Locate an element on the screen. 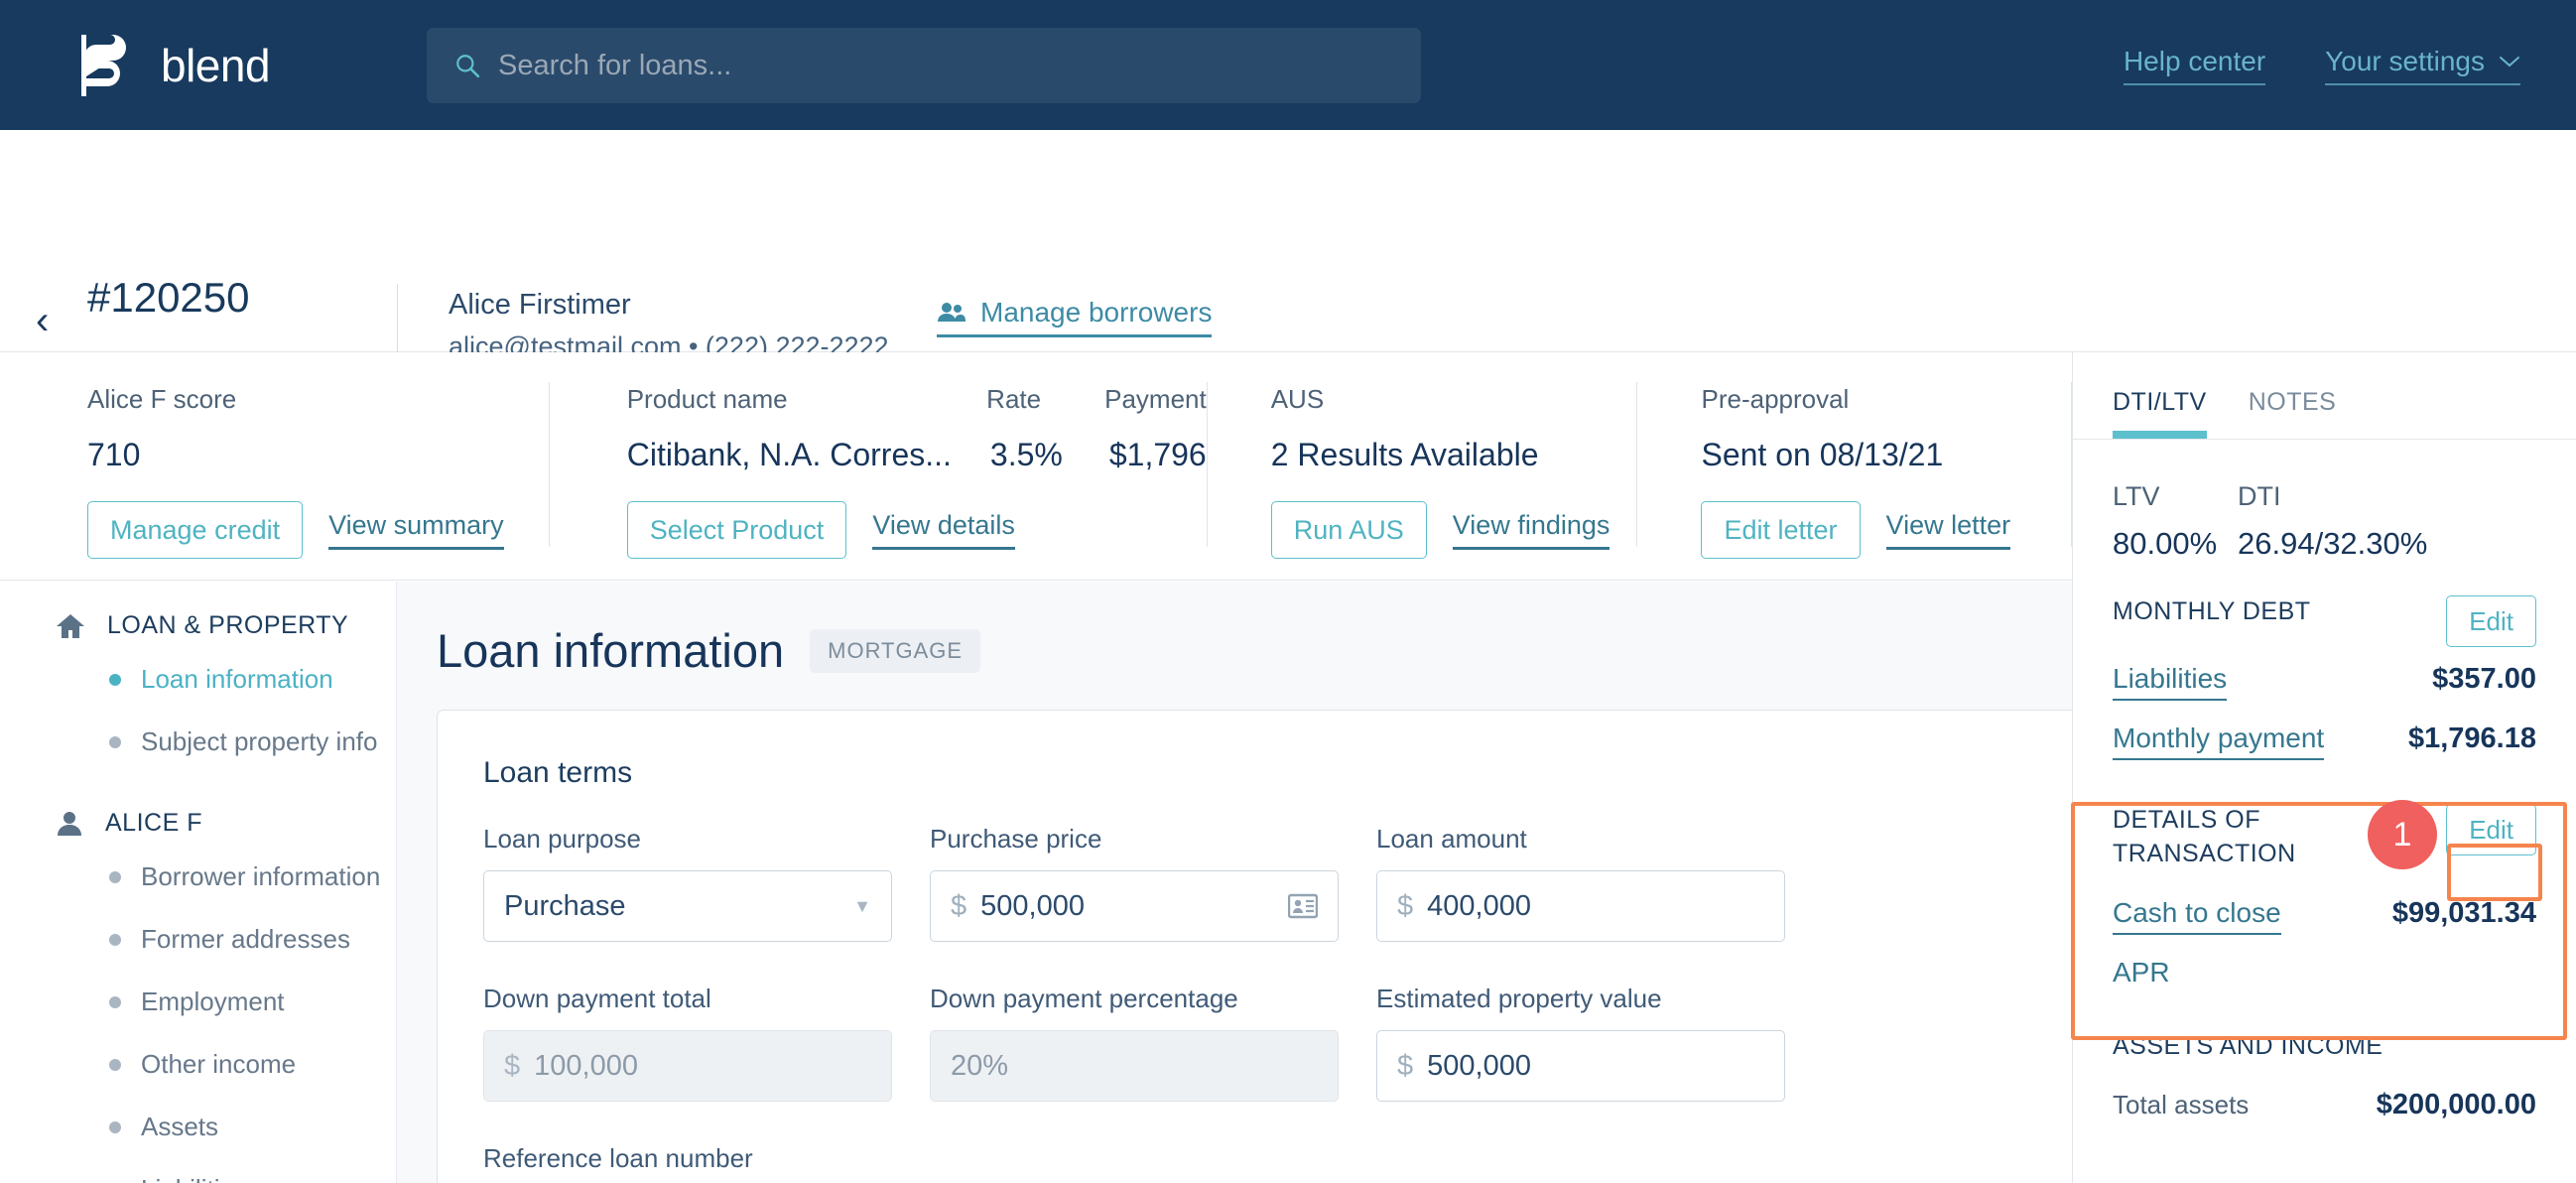 The width and height of the screenshot is (2576, 1183). monthly-payment-link: Monthly payment is located at coordinates (2219, 741).